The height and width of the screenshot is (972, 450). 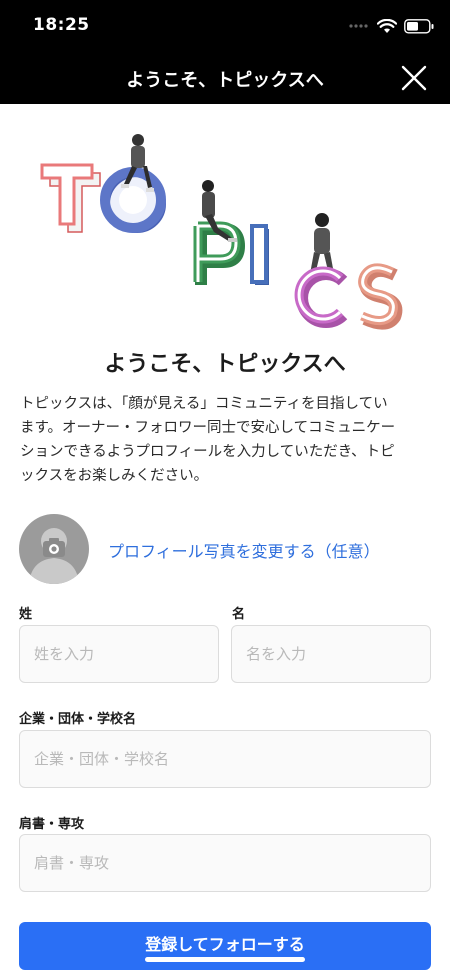 I want to click on hero-letter-t, so click(x=70, y=198).